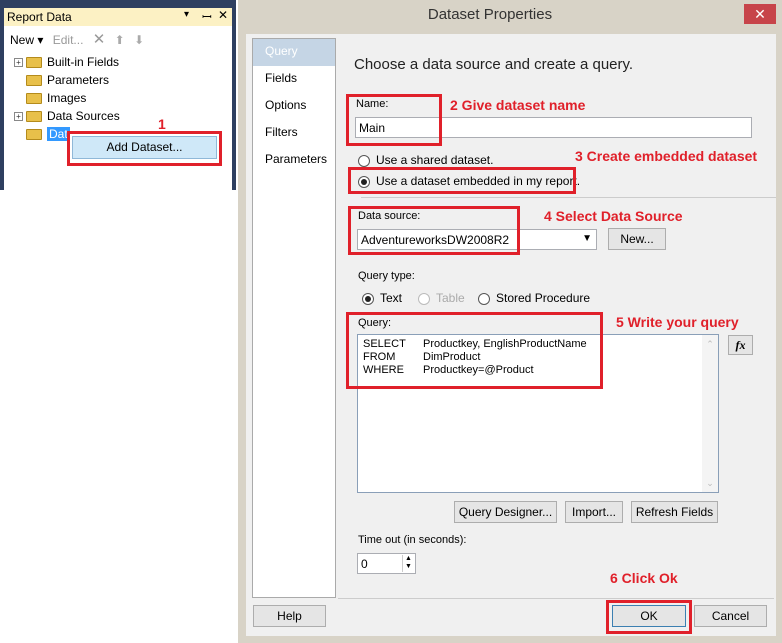  I want to click on tree-item-built-in-fields: + Built-in Fields, so click(66, 62).